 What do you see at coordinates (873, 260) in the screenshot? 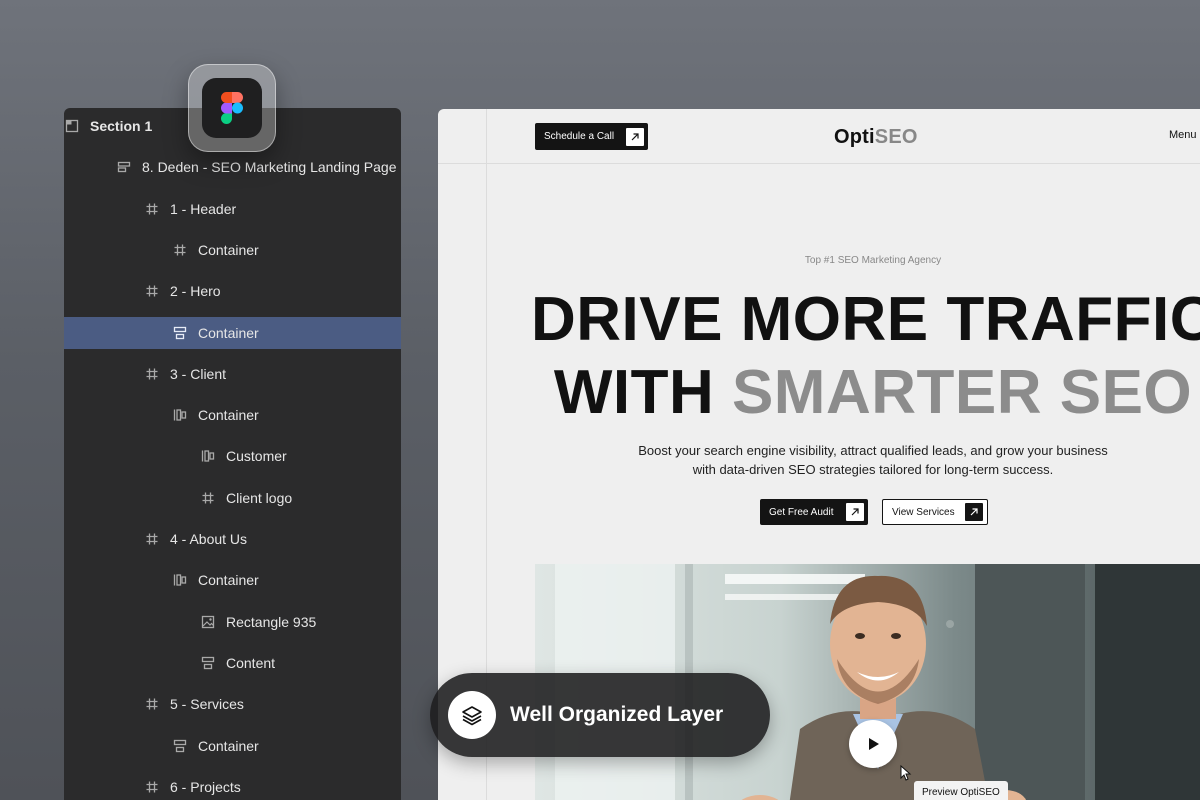
I see `hero-eyebrow: Top #1 SEO Marketing Agency` at bounding box center [873, 260].